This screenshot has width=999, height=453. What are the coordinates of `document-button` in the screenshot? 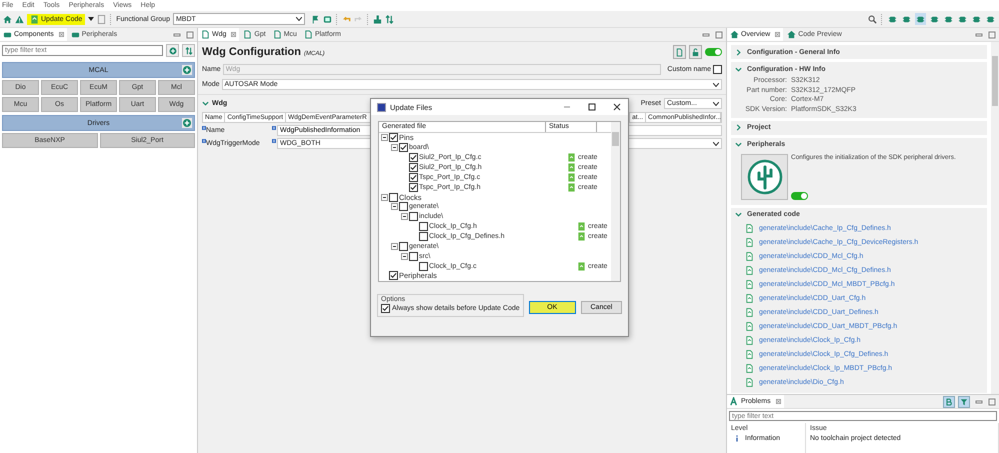 It's located at (679, 52).